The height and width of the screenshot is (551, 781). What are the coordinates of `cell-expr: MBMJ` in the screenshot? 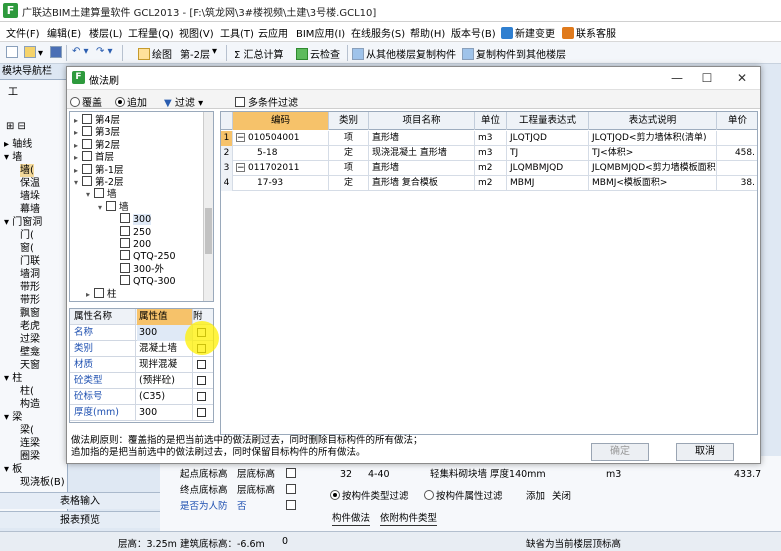 It's located at (548, 183).